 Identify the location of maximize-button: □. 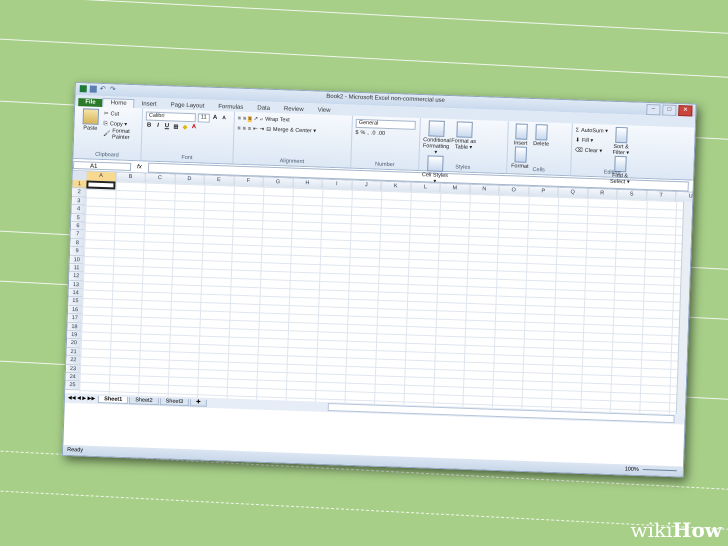
(669, 110).